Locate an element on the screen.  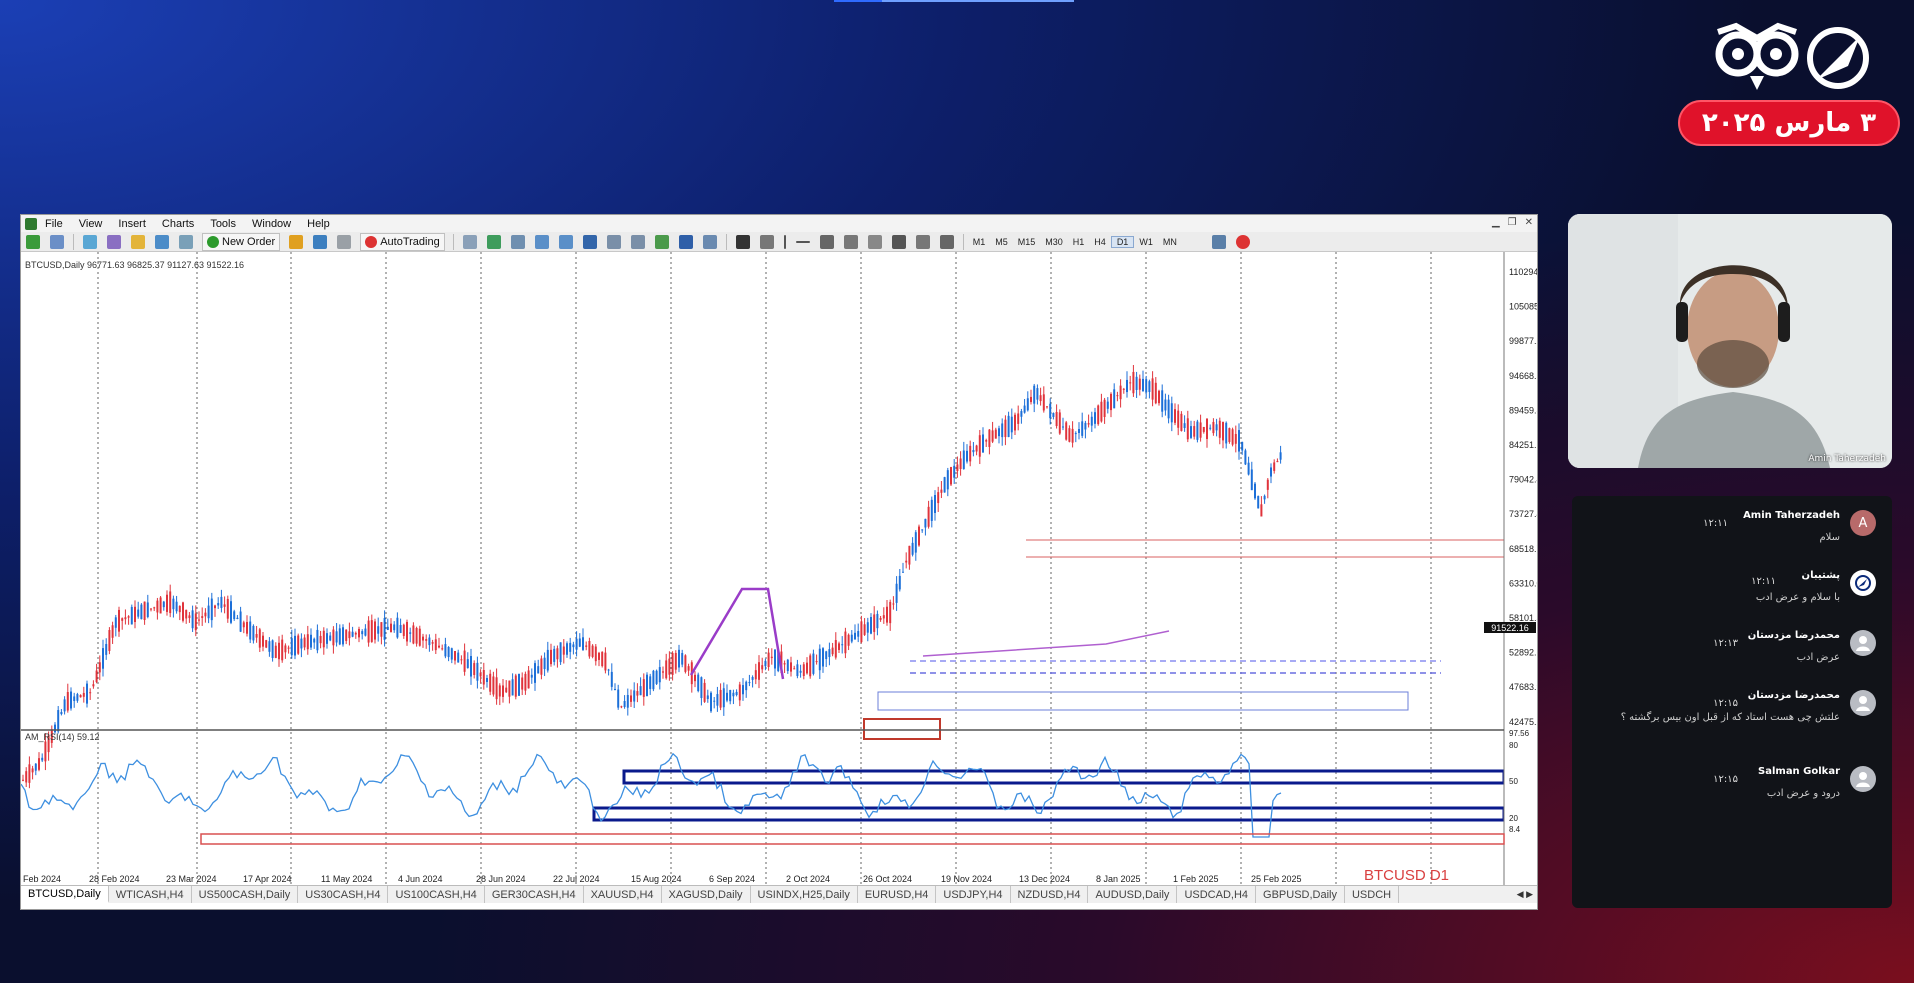
autoscroll-icon is located at coordinates (637, 241).